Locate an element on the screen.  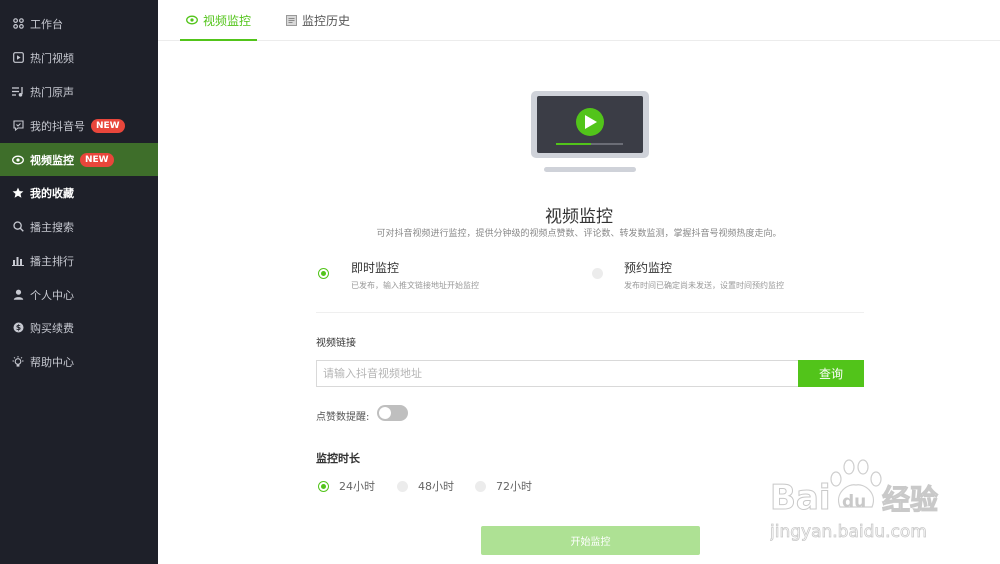
video-url-input is located at coordinates (557, 373).